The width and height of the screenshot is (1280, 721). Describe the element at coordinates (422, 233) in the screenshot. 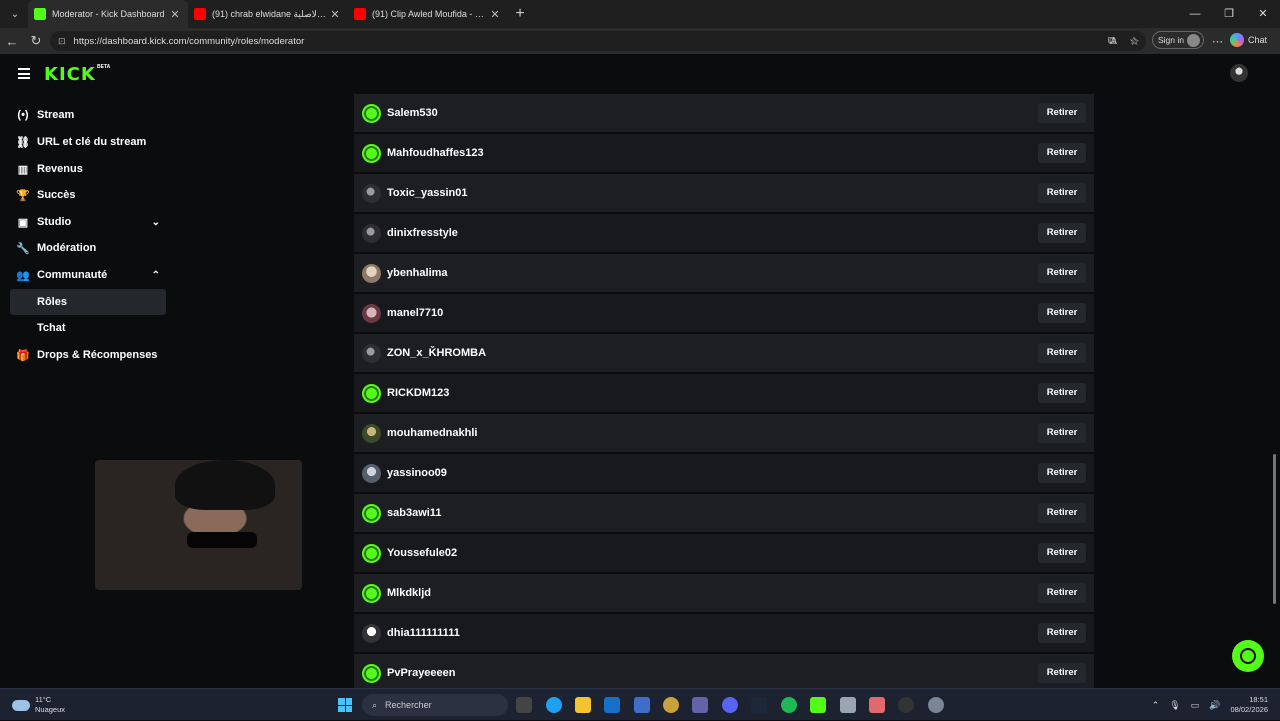

I see `moderator-username: dinixfresstyle` at that location.